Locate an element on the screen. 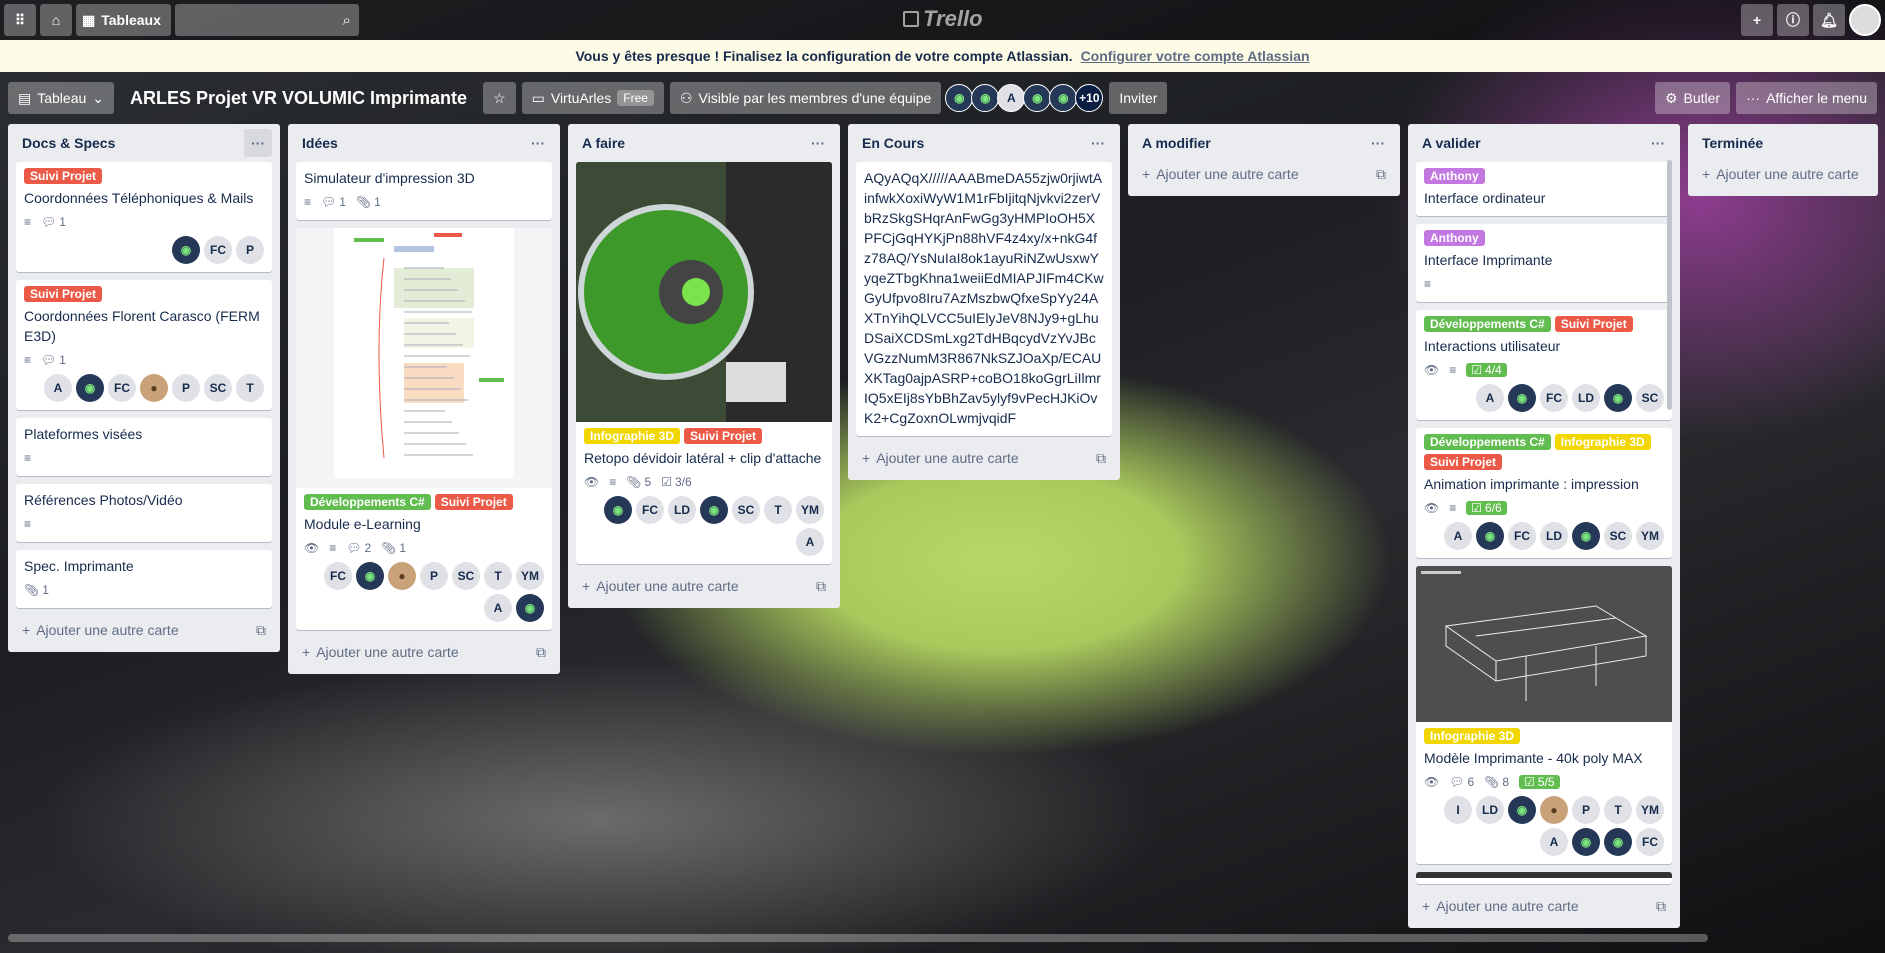  add-card-button: + Ajouter une autre carte is located at coordinates (1783, 174).